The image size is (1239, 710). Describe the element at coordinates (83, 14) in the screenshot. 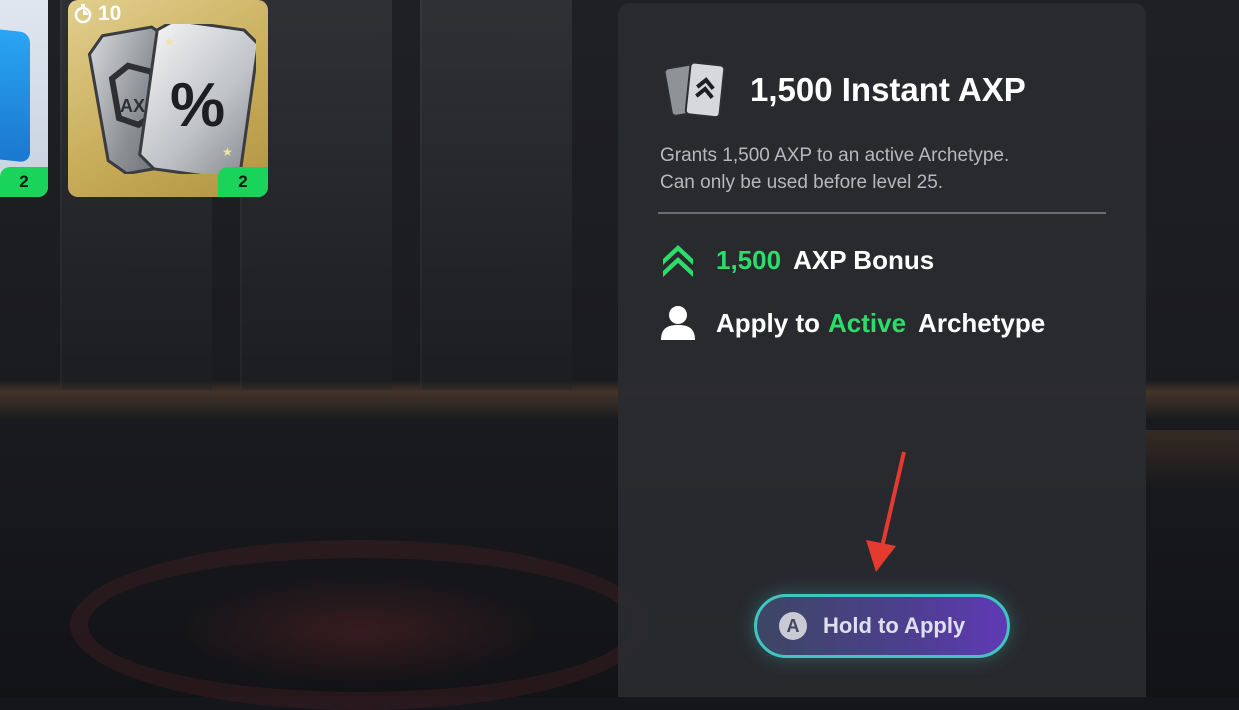

I see `stopwatch-icon` at that location.